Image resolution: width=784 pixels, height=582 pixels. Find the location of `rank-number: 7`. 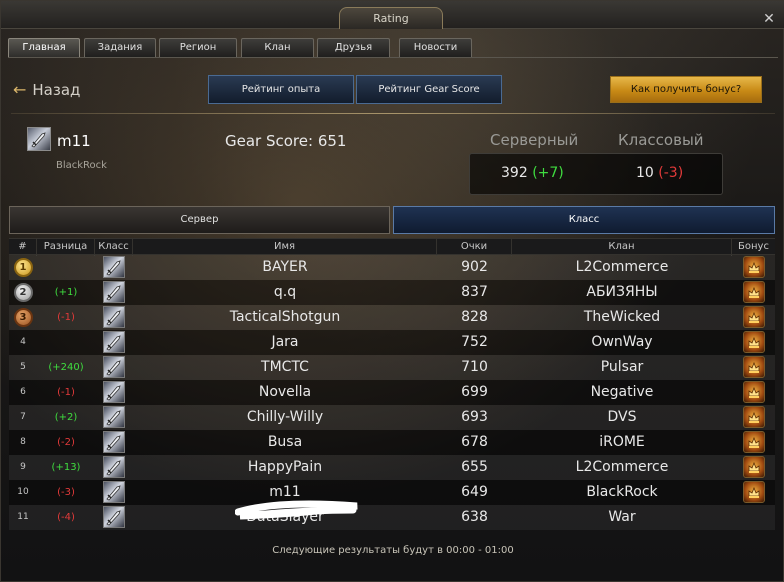

rank-number: 7 is located at coordinates (23, 417).